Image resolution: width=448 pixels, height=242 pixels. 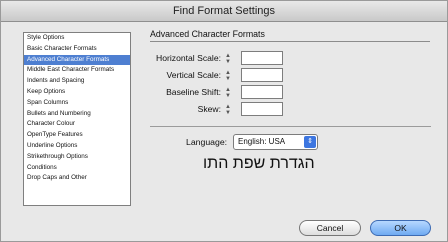 I want to click on vertical-scale-input, so click(x=262, y=75).